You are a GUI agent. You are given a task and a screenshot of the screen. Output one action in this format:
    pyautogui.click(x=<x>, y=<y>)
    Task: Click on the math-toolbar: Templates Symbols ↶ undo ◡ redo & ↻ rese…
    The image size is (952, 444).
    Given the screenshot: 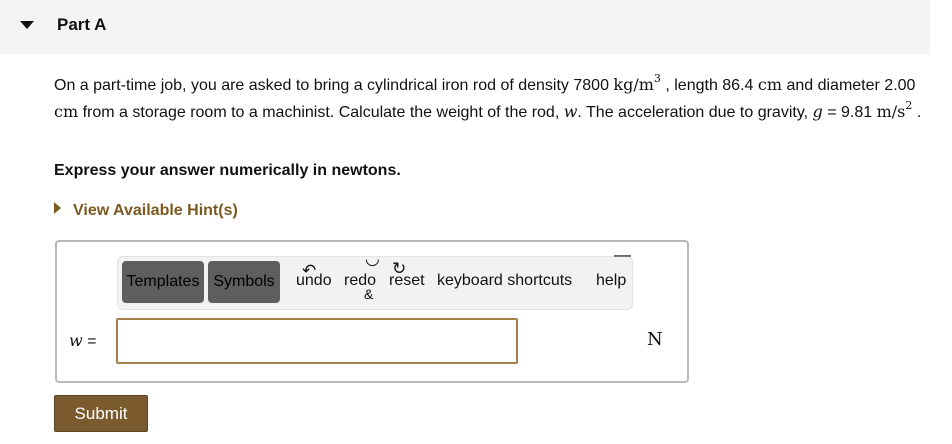 What is the action you would take?
    pyautogui.click(x=375, y=277)
    